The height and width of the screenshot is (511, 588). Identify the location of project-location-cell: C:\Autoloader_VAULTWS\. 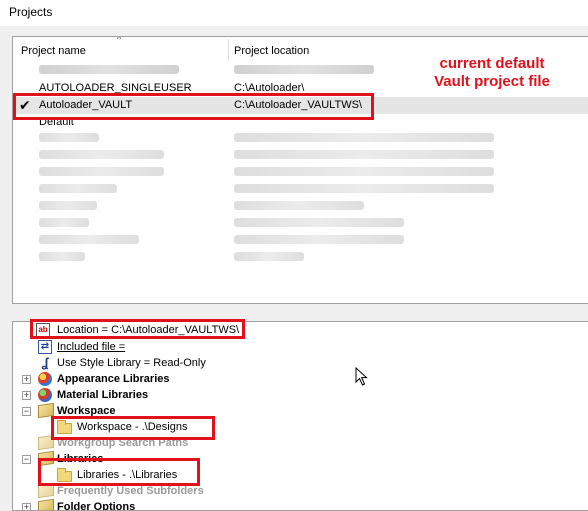
(298, 105).